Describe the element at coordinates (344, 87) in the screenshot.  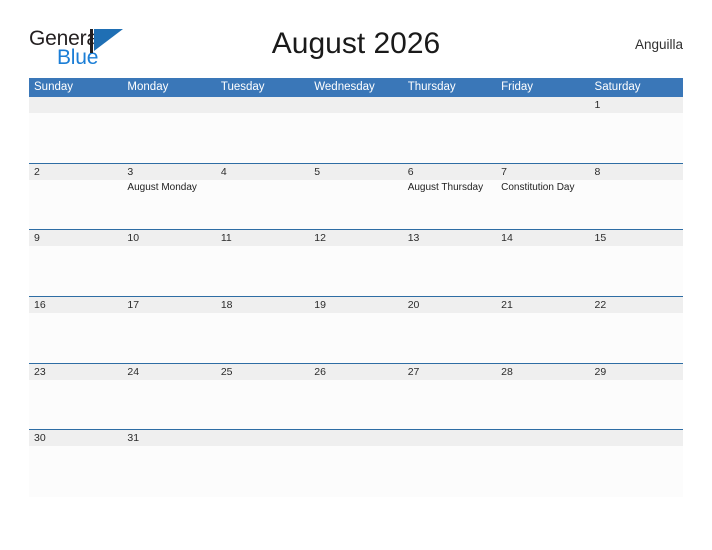
I see `weekday-header-wednesday: Wednesday` at that location.